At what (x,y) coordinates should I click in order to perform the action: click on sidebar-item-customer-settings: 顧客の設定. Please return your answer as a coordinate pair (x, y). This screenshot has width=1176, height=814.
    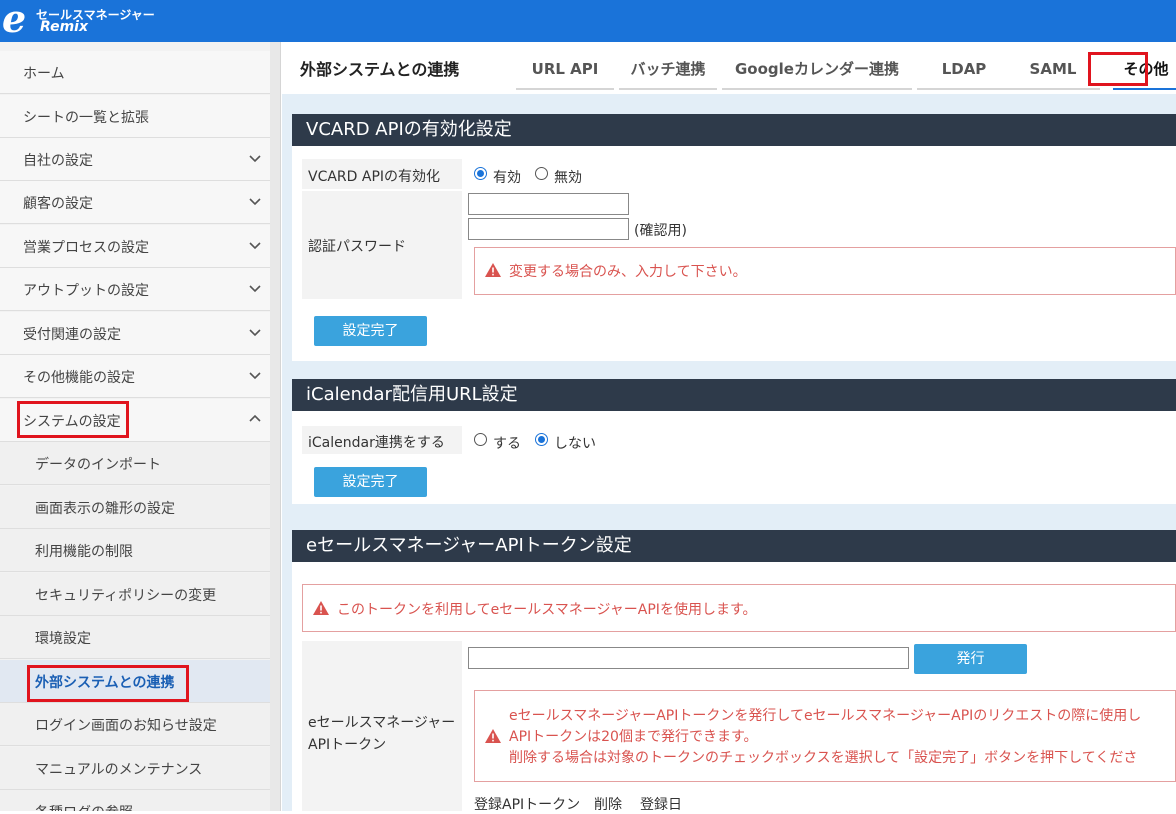
    Looking at the image, I should click on (135, 202).